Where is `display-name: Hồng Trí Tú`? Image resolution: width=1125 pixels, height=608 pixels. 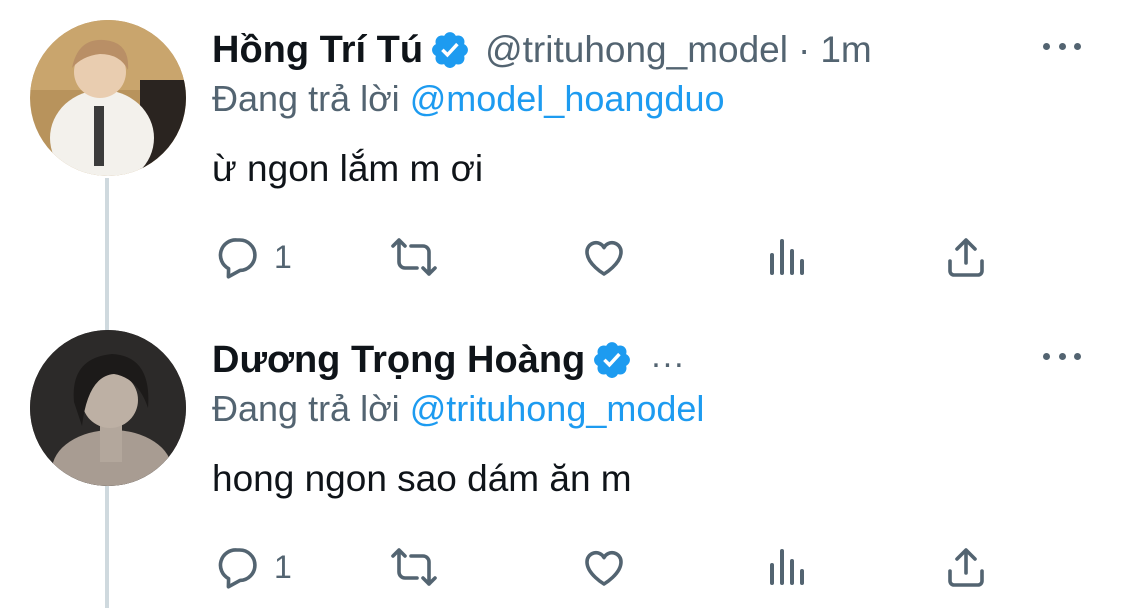
display-name: Hồng Trí Tú is located at coordinates (317, 50).